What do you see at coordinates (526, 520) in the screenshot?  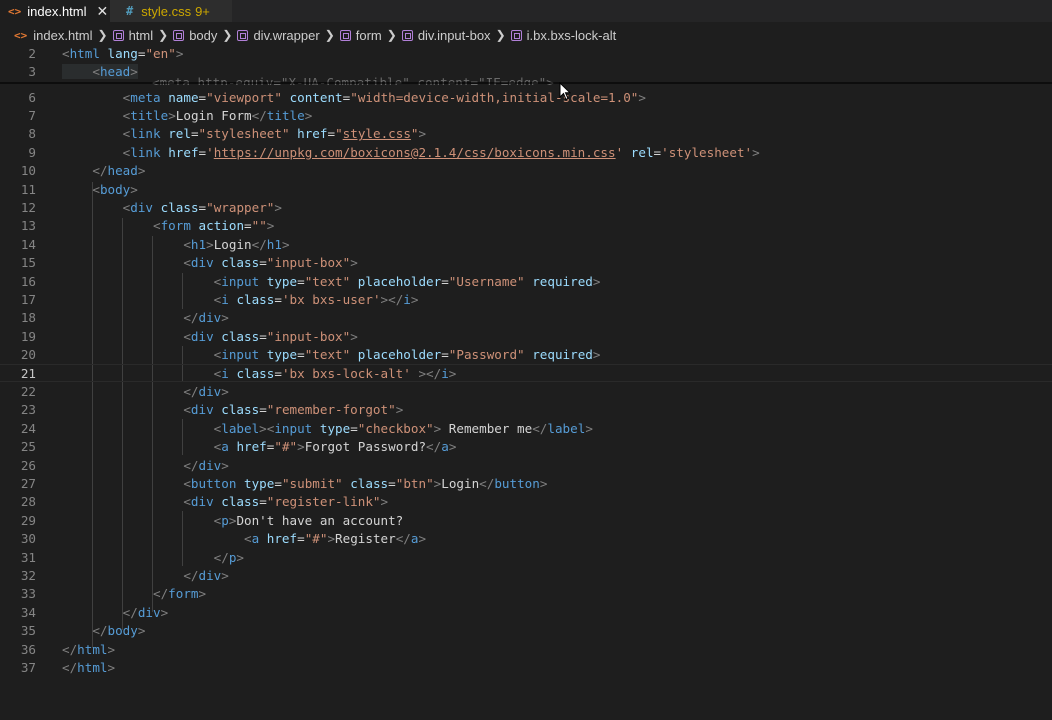 I see `code-line: 29 <p>Don't have an account?` at bounding box center [526, 520].